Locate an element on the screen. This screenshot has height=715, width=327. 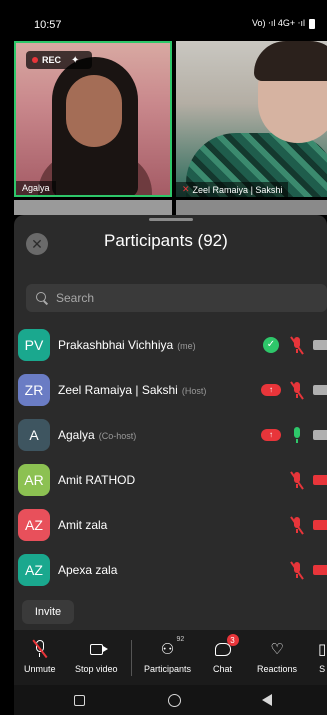
participant-status-icons: ✓ is located at coordinates (295, 345).